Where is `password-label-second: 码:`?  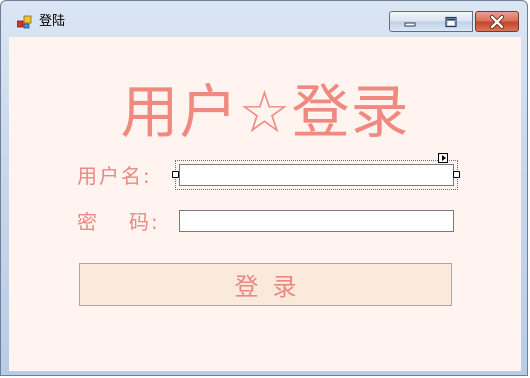 password-label-second: 码: is located at coordinates (144, 222).